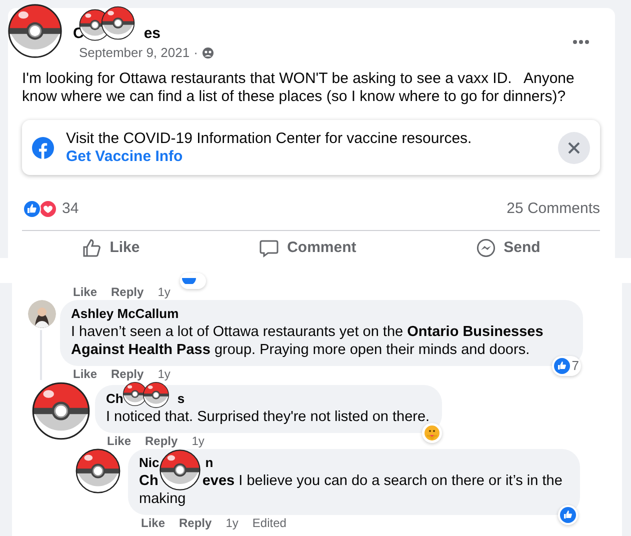  Describe the element at coordinates (299, 88) in the screenshot. I see `post-text: I'm looking for Ottawa restaurants that WON'T be asking to see a vaxx ID. Anyone know where we can find a list of these places (so I know where to go for dinners)?` at that location.